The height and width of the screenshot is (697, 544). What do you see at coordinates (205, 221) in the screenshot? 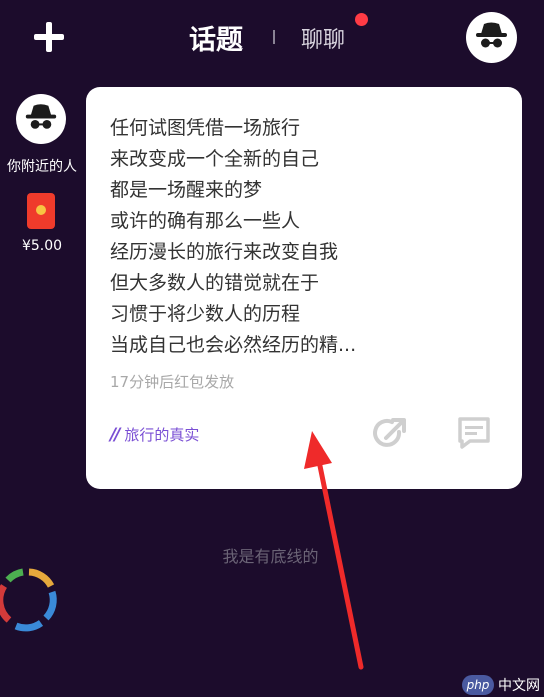
I see `card-line: 或许的确有那么一些人` at bounding box center [205, 221].